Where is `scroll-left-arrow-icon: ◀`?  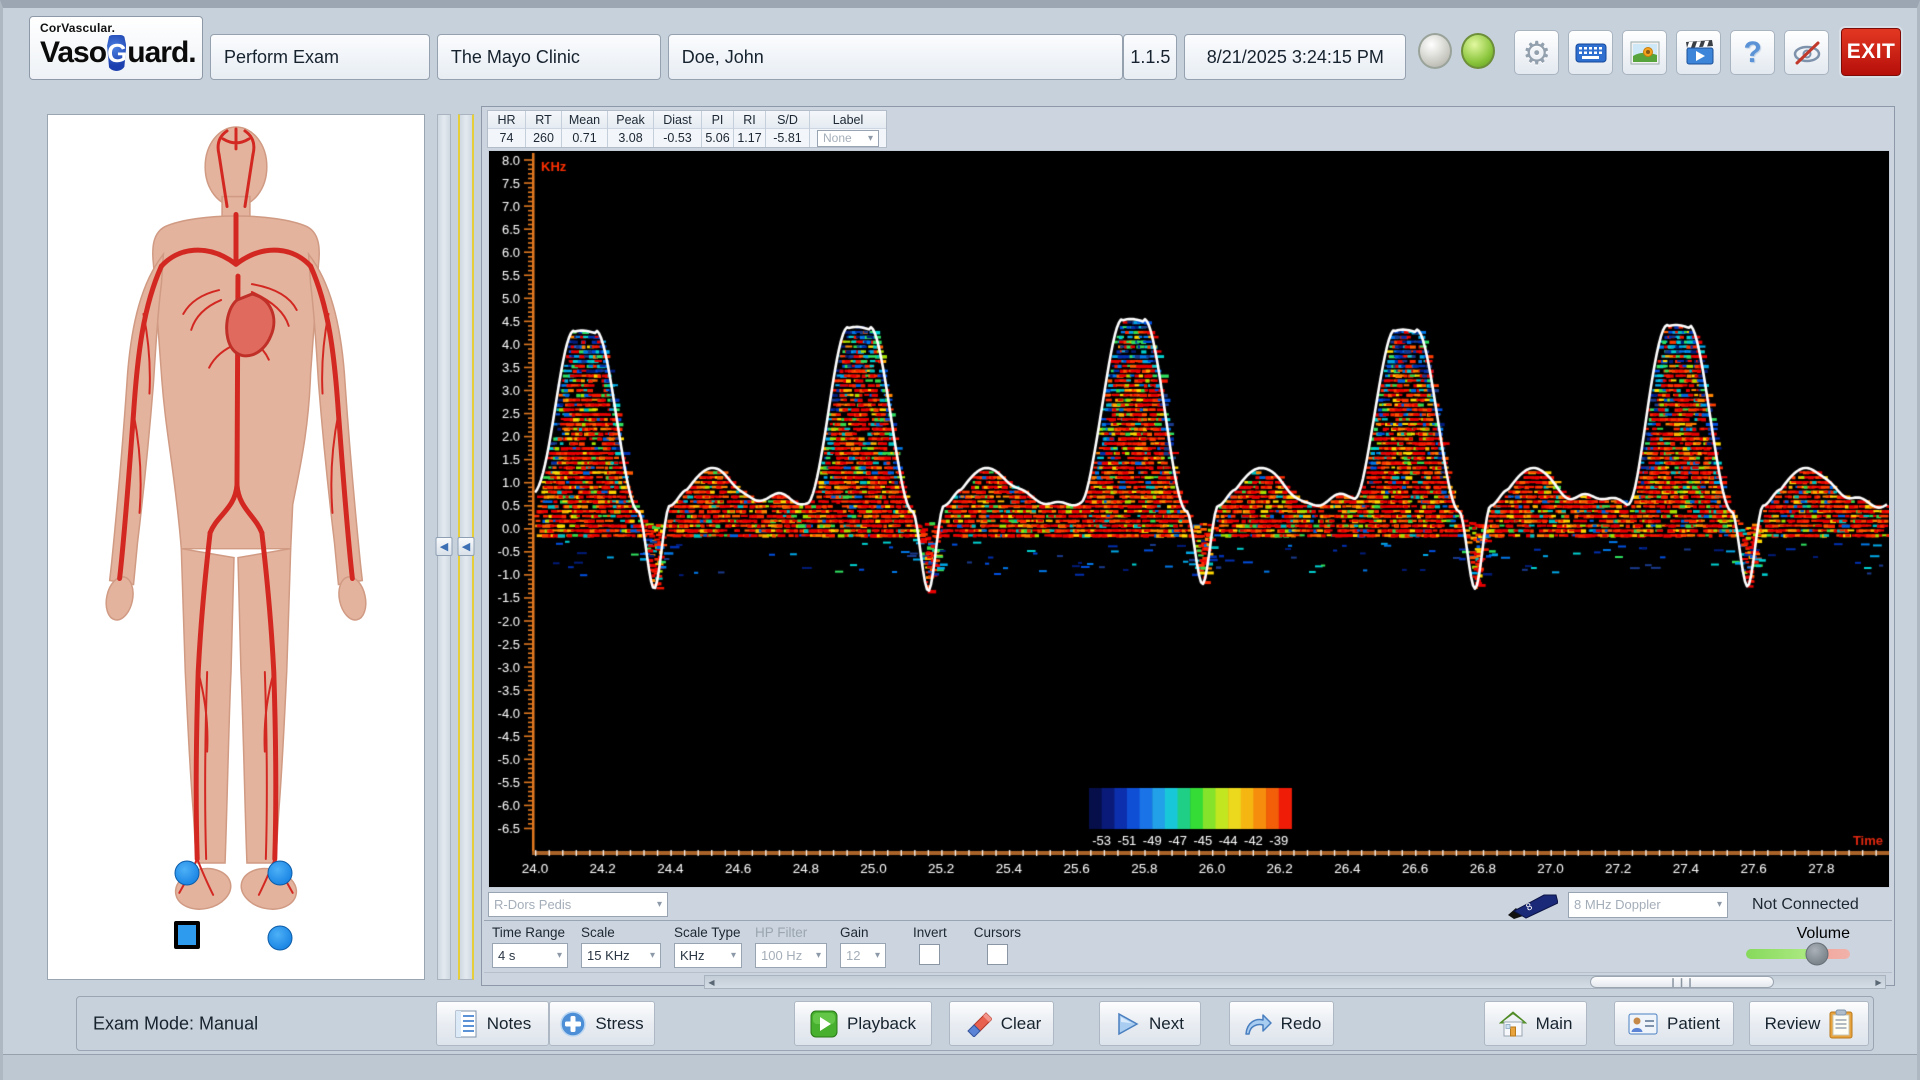 scroll-left-arrow-icon: ◀ is located at coordinates (711, 982).